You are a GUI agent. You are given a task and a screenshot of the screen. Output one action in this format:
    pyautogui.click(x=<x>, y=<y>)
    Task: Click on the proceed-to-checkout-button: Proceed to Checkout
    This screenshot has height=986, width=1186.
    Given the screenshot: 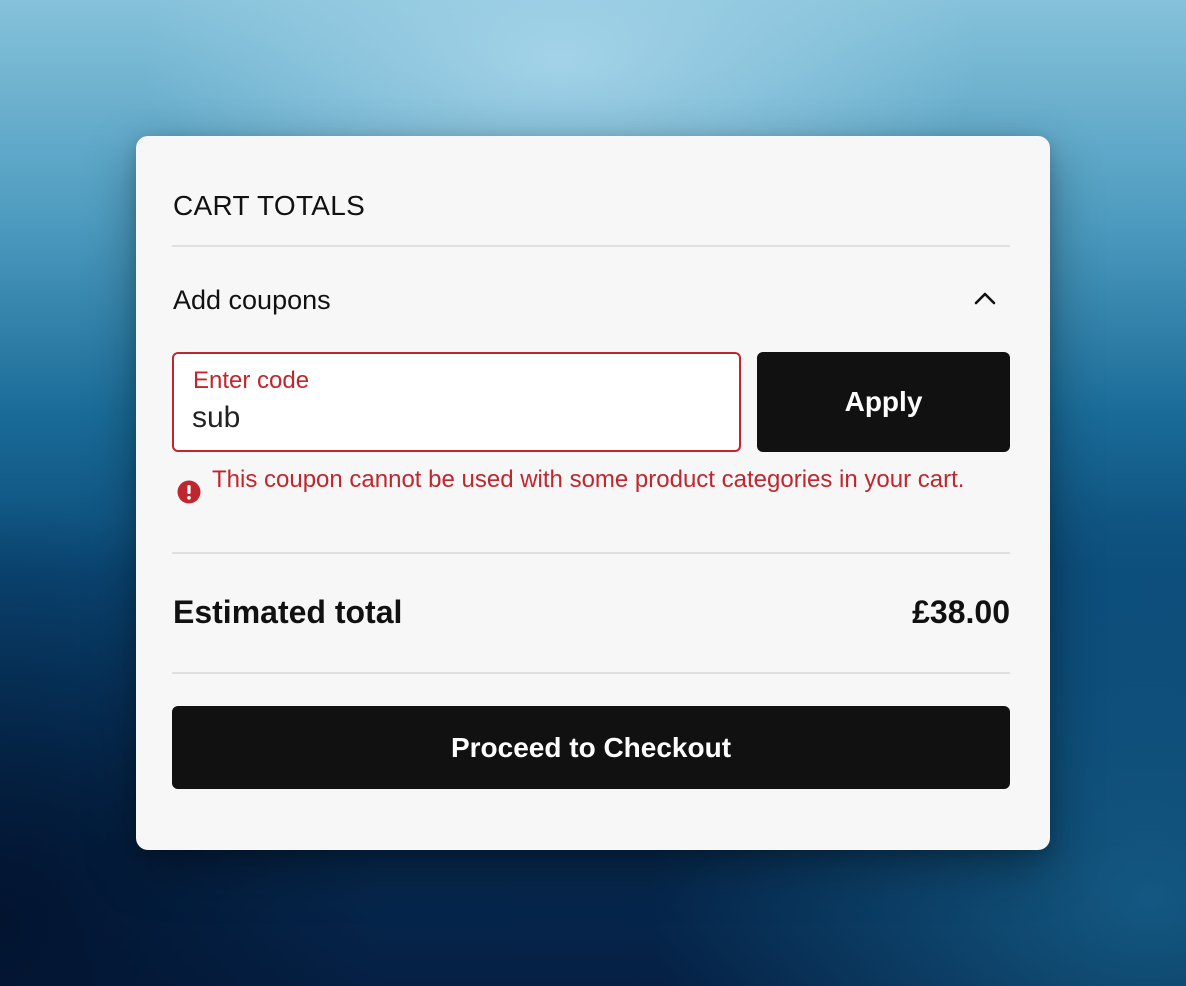 What is the action you would take?
    pyautogui.click(x=591, y=747)
    